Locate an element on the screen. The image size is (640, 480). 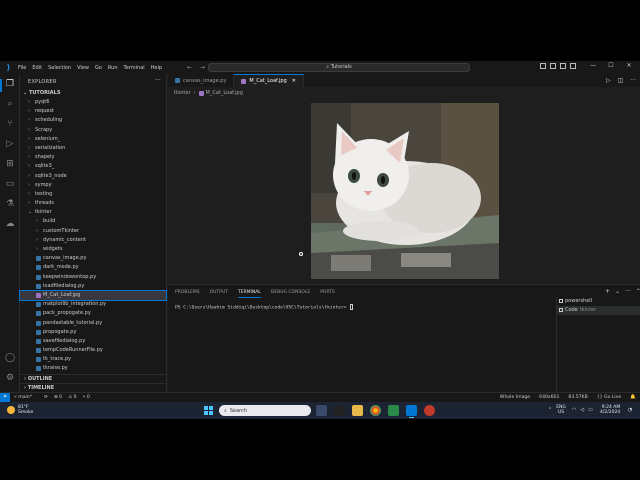
language-indicator: ENG US is located at coordinates (561, 410).